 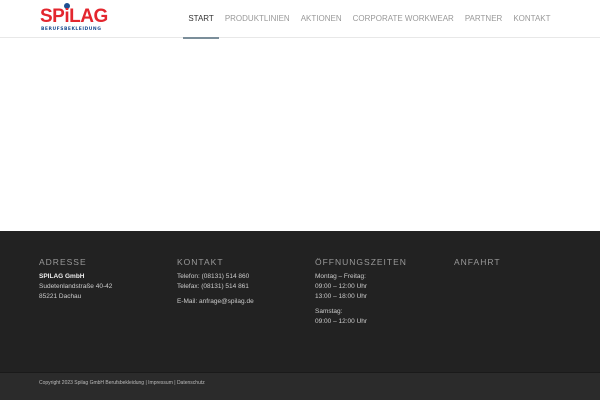 I want to click on street: Sudetenlandstraße 40-42, so click(x=76, y=286).